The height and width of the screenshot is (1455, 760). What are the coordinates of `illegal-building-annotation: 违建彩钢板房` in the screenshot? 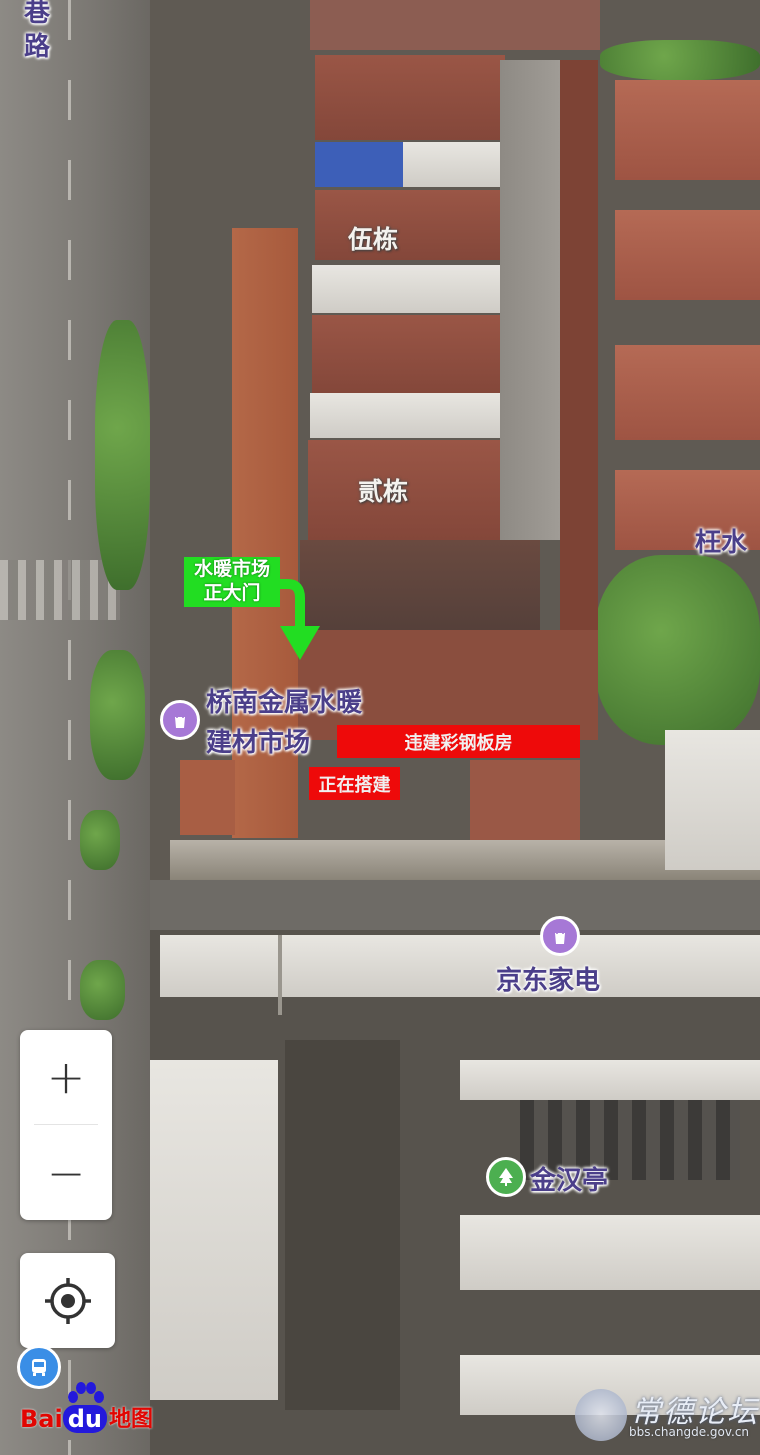 It's located at (458, 741).